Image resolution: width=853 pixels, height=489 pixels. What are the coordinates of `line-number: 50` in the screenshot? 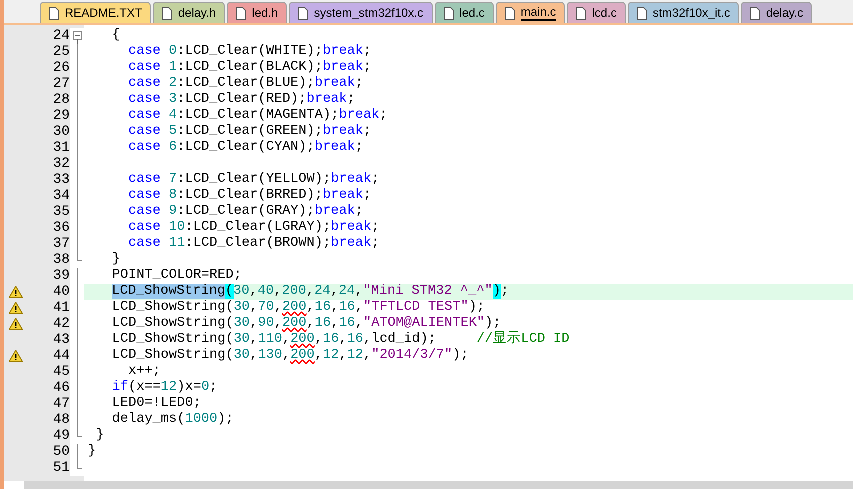 It's located at (61, 452).